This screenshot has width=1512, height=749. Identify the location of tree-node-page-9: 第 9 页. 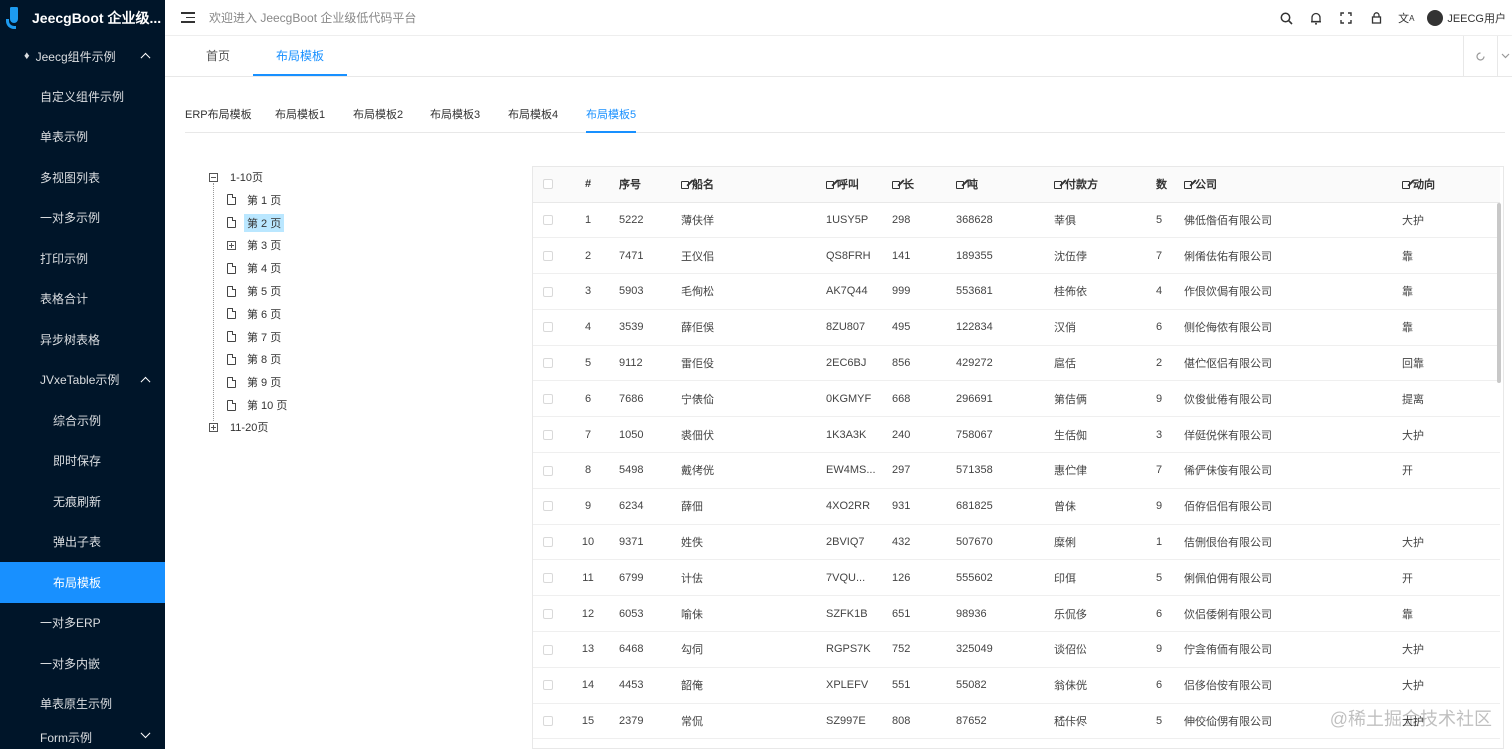
(255, 382).